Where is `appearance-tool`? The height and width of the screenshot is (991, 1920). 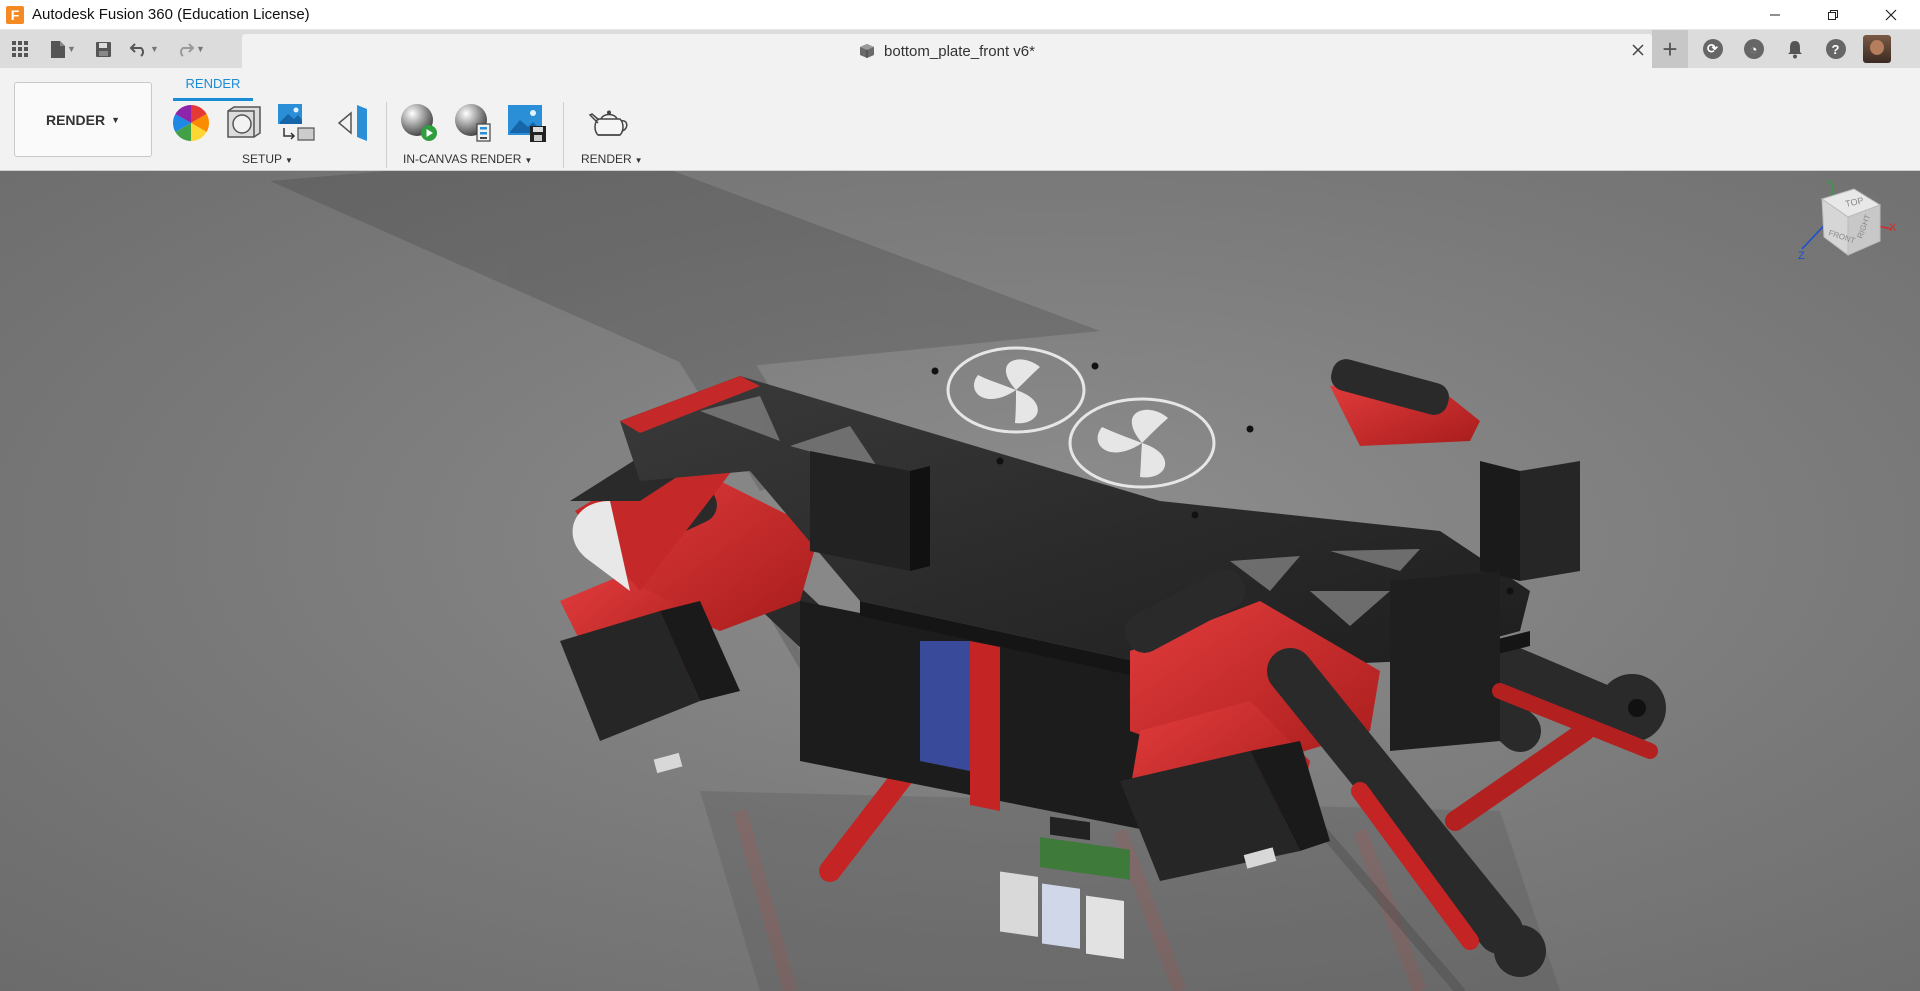
appearance-tool is located at coordinates (191, 123).